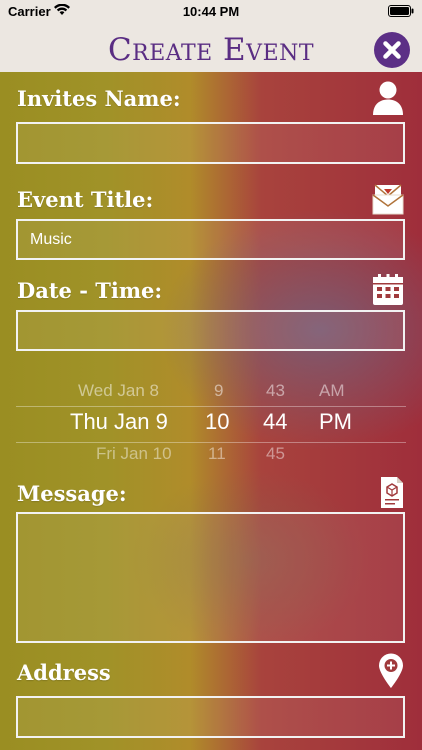 Image resolution: width=422 pixels, height=750 pixels. Describe the element at coordinates (210, 239) in the screenshot. I see `event-title-input: Music` at that location.